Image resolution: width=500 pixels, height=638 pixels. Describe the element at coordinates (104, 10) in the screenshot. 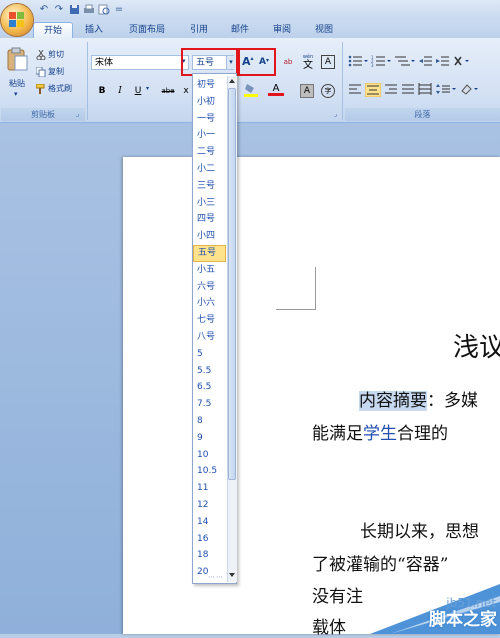

I see `preview-icon` at that location.